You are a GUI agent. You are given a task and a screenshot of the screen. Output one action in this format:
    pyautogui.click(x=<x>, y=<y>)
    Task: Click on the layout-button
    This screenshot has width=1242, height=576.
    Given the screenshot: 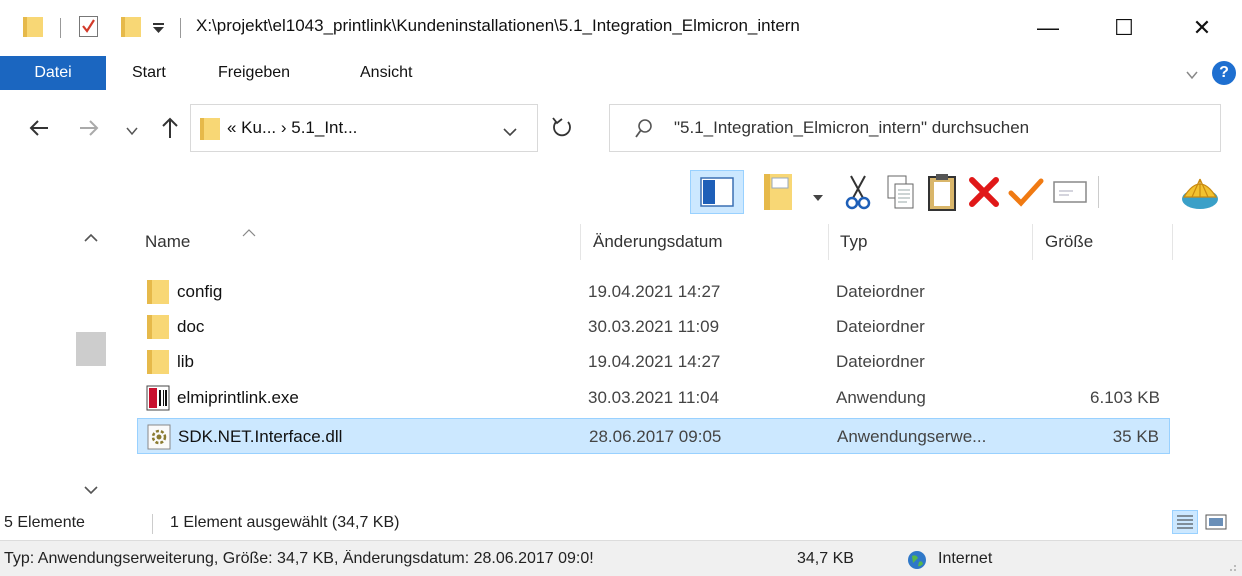 What is the action you would take?
    pyautogui.click(x=780, y=192)
    